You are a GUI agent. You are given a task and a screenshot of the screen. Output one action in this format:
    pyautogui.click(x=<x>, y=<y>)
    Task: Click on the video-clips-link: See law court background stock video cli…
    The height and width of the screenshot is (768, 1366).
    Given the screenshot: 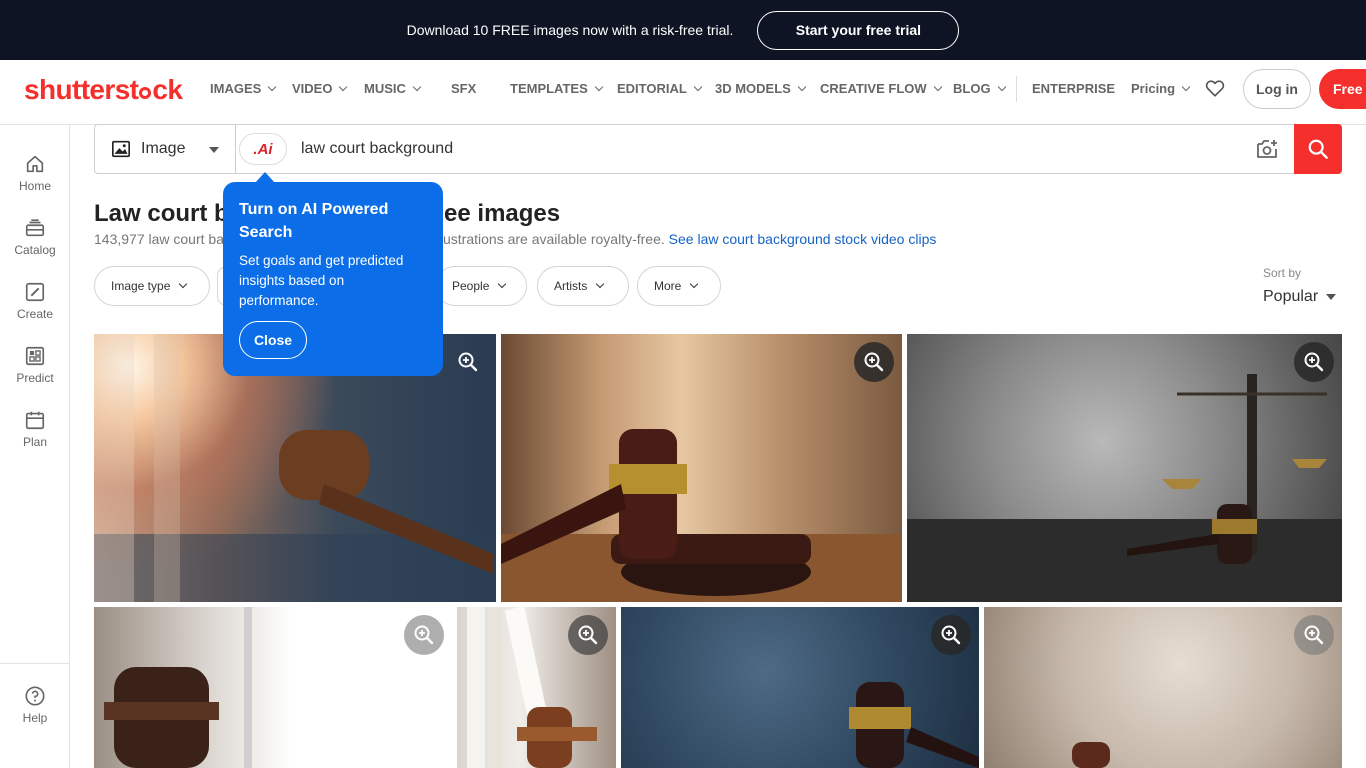 What is the action you would take?
    pyautogui.click(x=803, y=239)
    